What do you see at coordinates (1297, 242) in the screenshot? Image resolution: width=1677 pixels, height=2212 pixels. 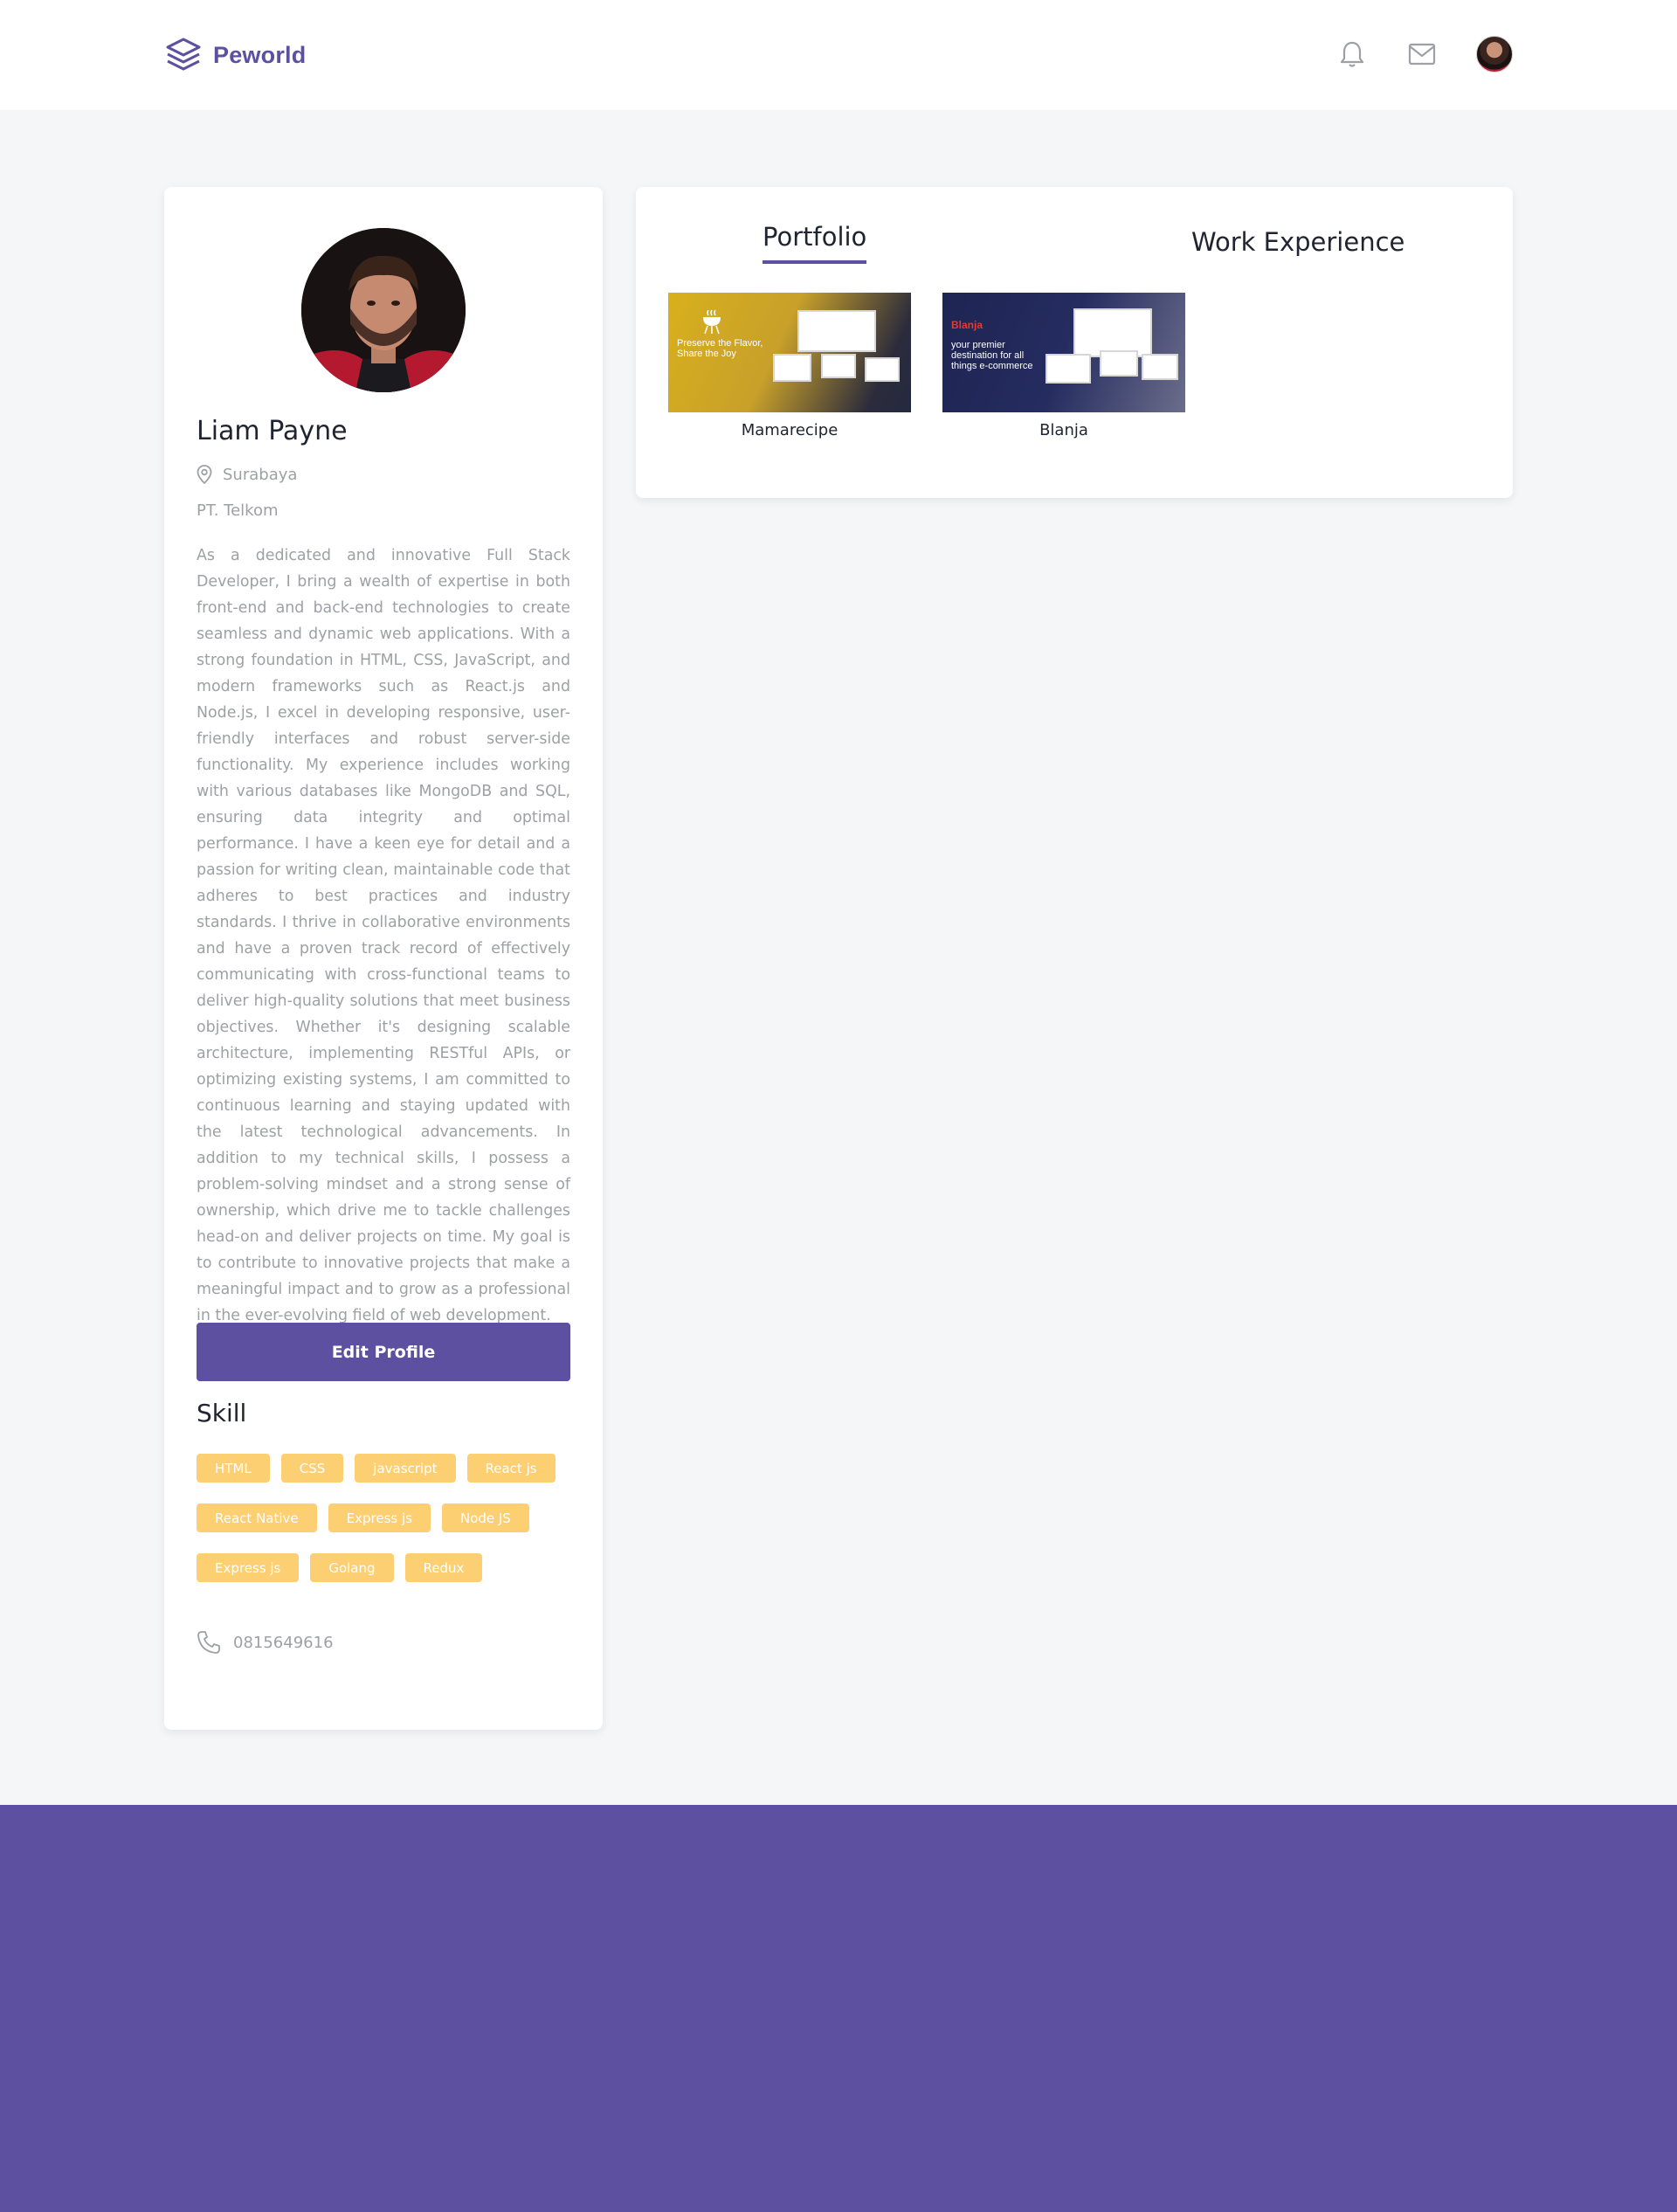 I see `tab-work-experience: Work Experience` at bounding box center [1297, 242].